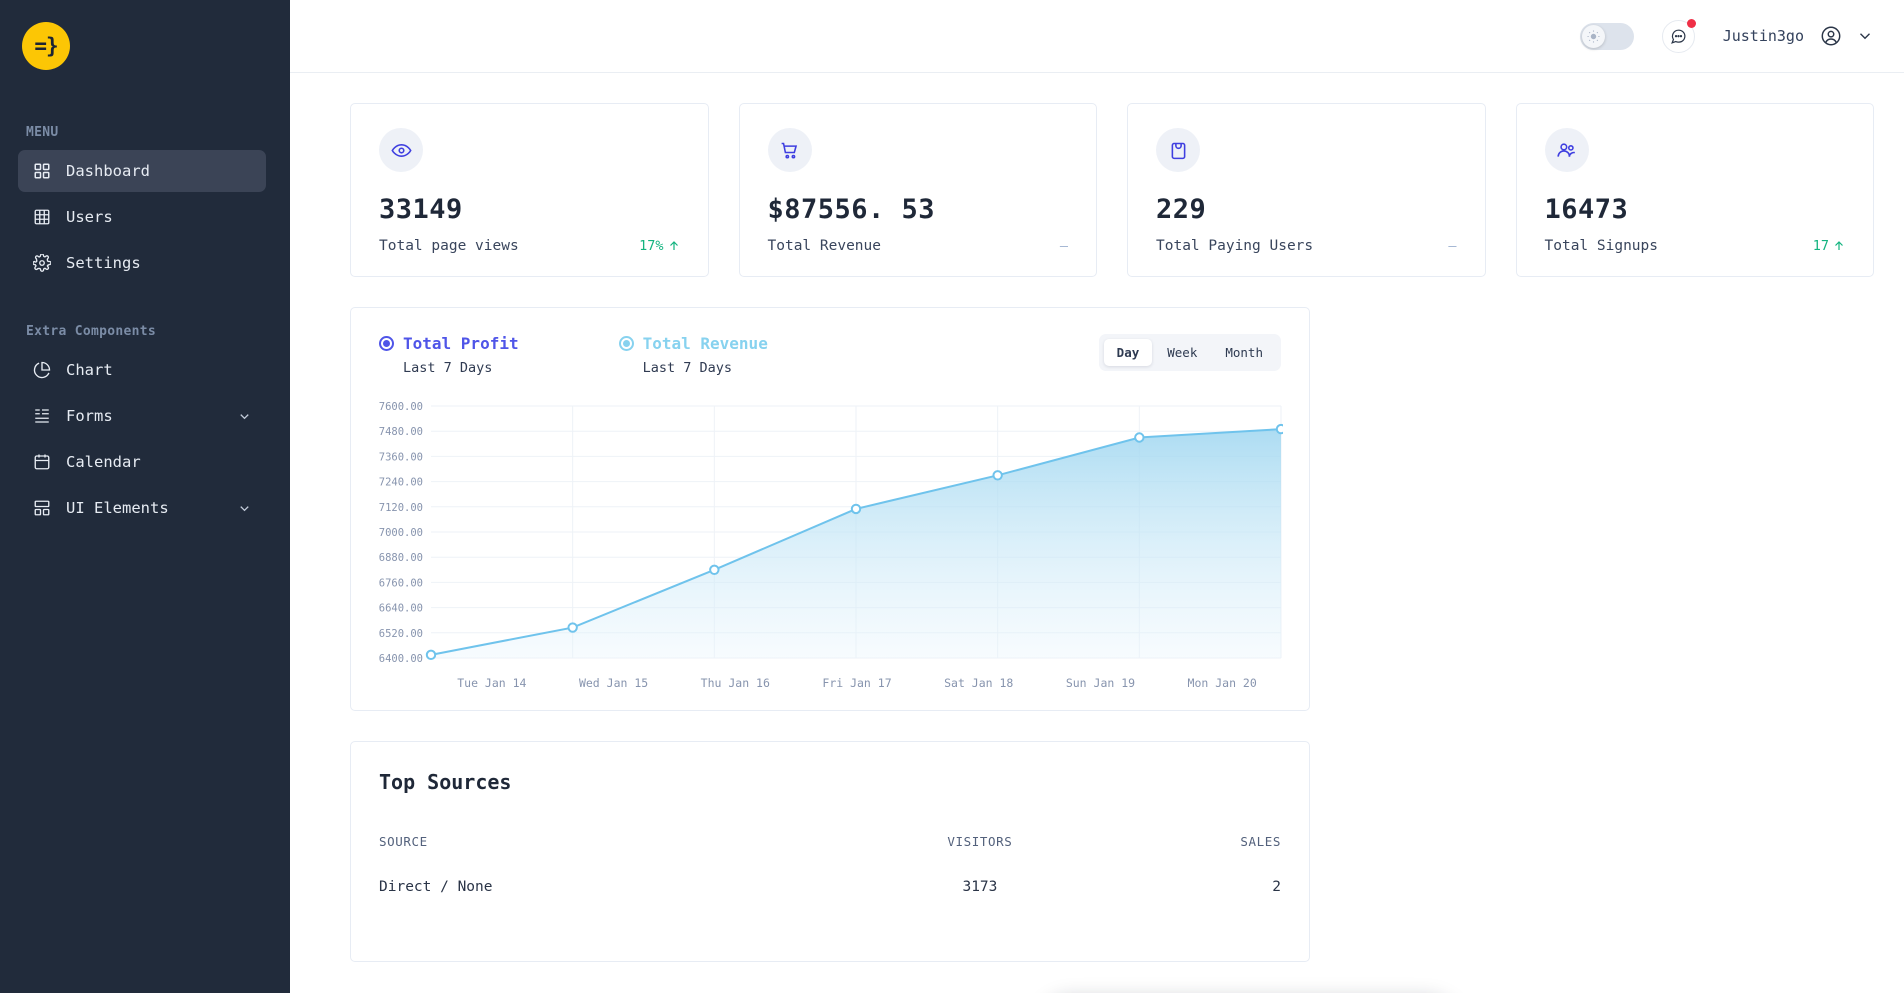 This screenshot has height=993, width=1904. I want to click on legend-title: Total Revenue, so click(705, 343).